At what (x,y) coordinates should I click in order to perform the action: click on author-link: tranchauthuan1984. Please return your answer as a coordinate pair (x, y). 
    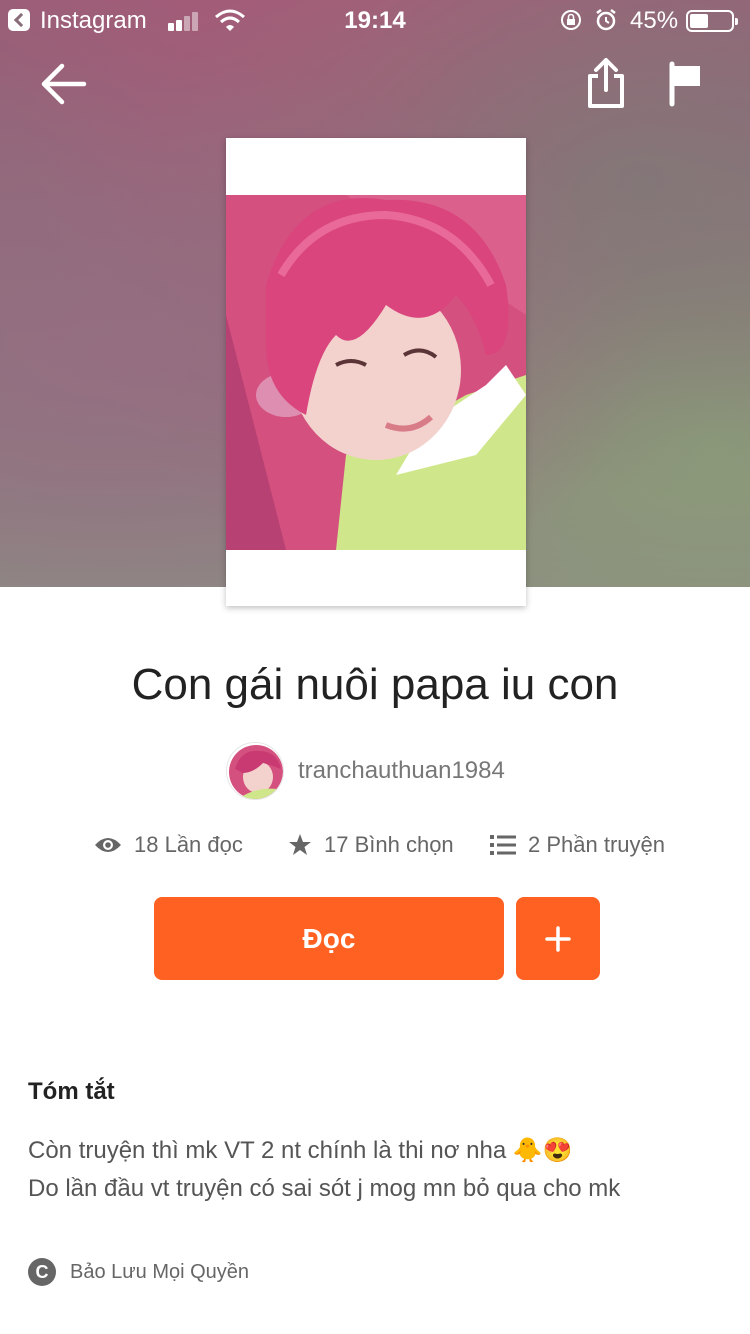
    Looking at the image, I should click on (365, 771).